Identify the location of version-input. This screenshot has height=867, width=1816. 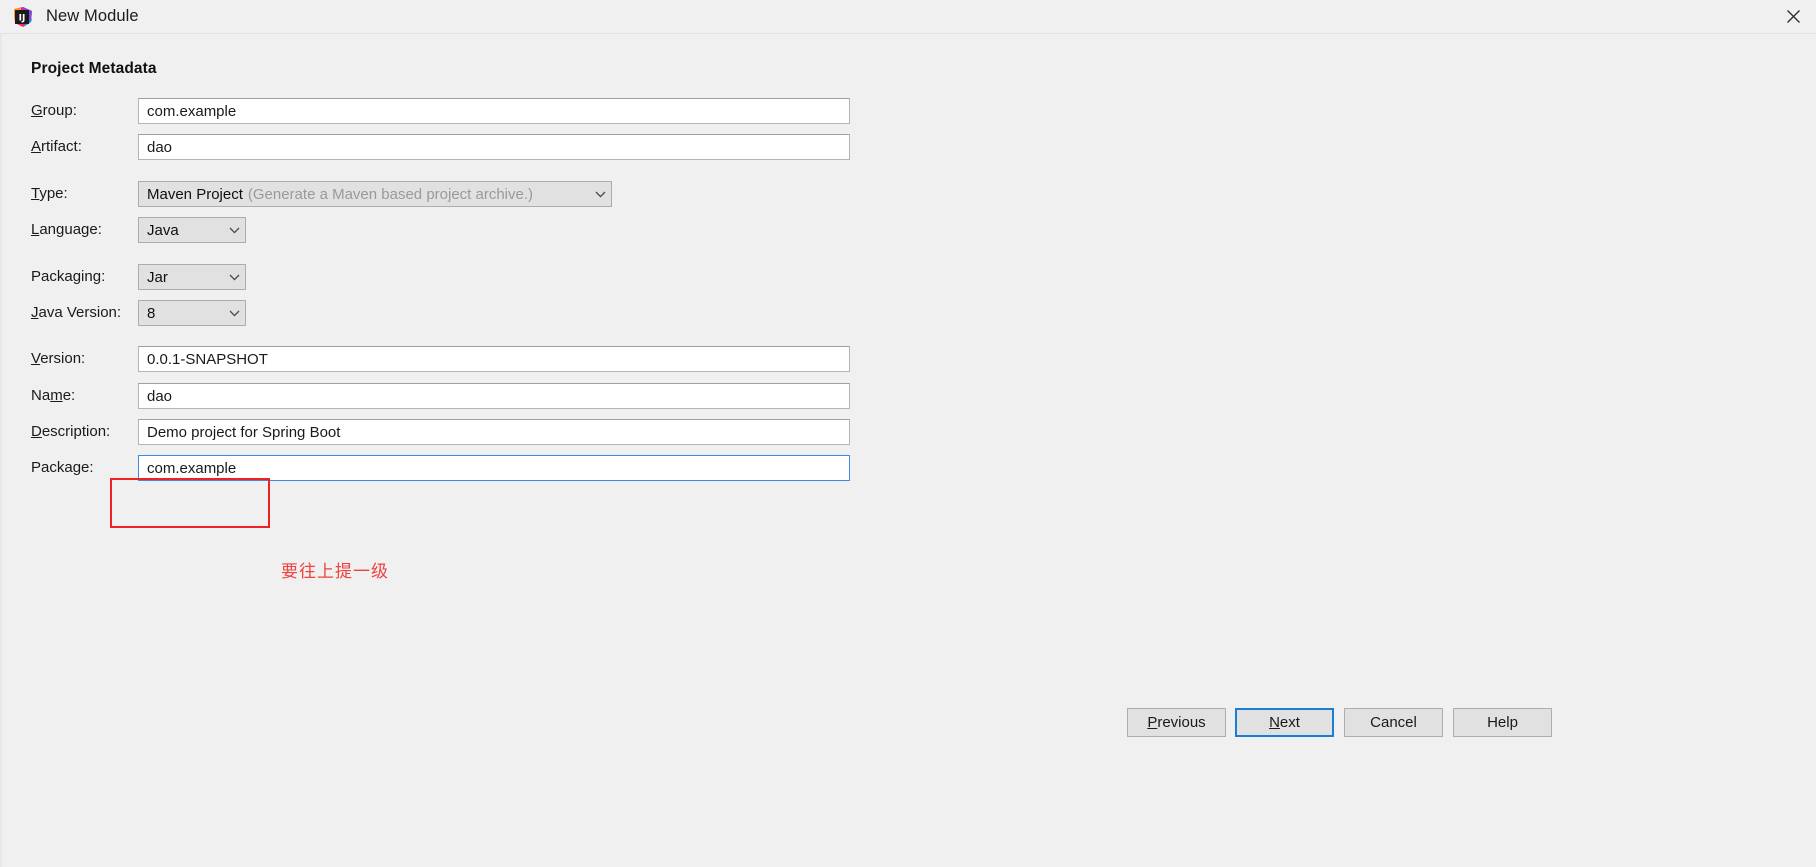
(494, 359).